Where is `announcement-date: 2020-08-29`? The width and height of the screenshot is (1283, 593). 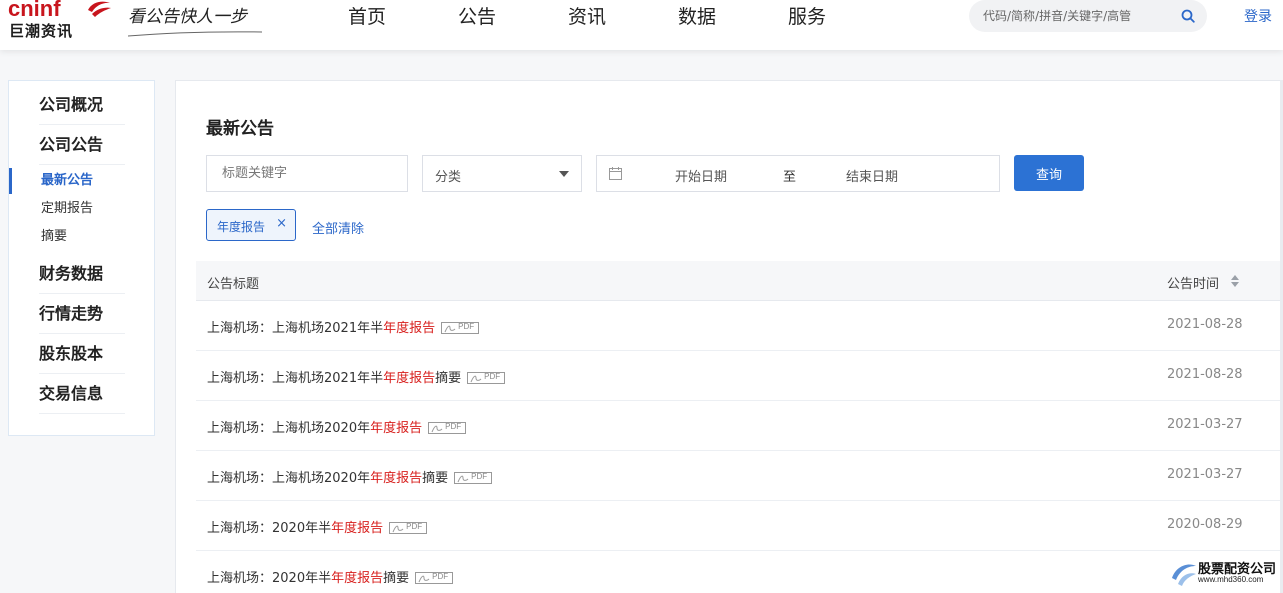 announcement-date: 2020-08-29 is located at coordinates (1205, 524).